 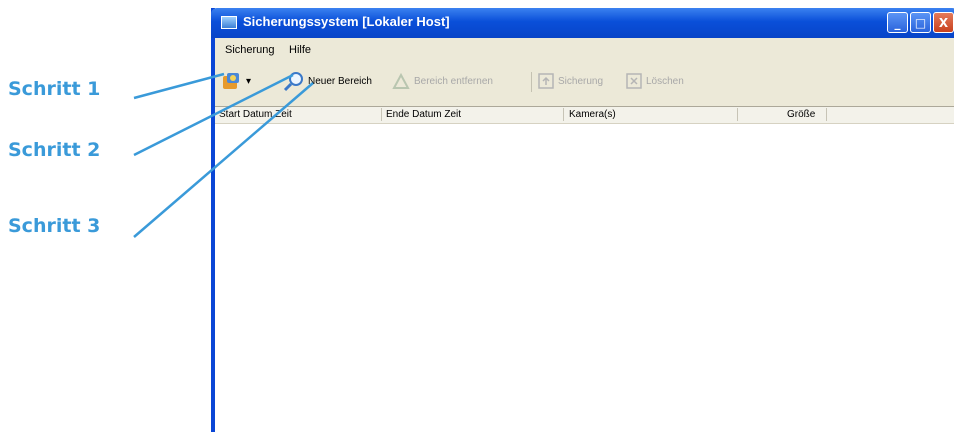 I want to click on app-icon, so click(x=229, y=22).